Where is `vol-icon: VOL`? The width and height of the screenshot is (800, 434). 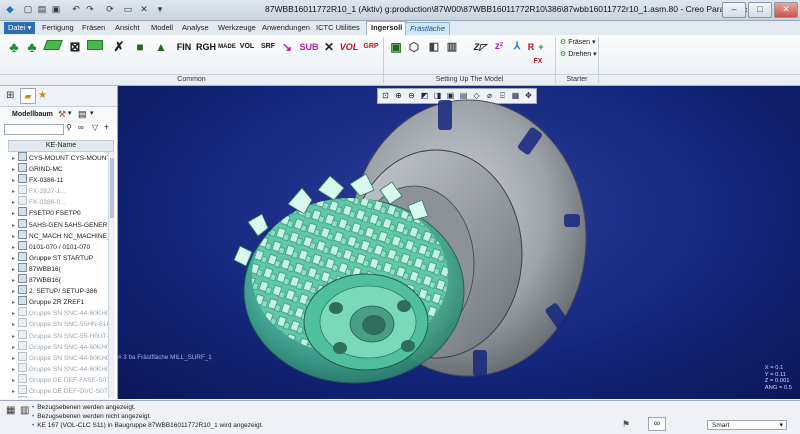
vol-icon: VOL is located at coordinates (247, 47).